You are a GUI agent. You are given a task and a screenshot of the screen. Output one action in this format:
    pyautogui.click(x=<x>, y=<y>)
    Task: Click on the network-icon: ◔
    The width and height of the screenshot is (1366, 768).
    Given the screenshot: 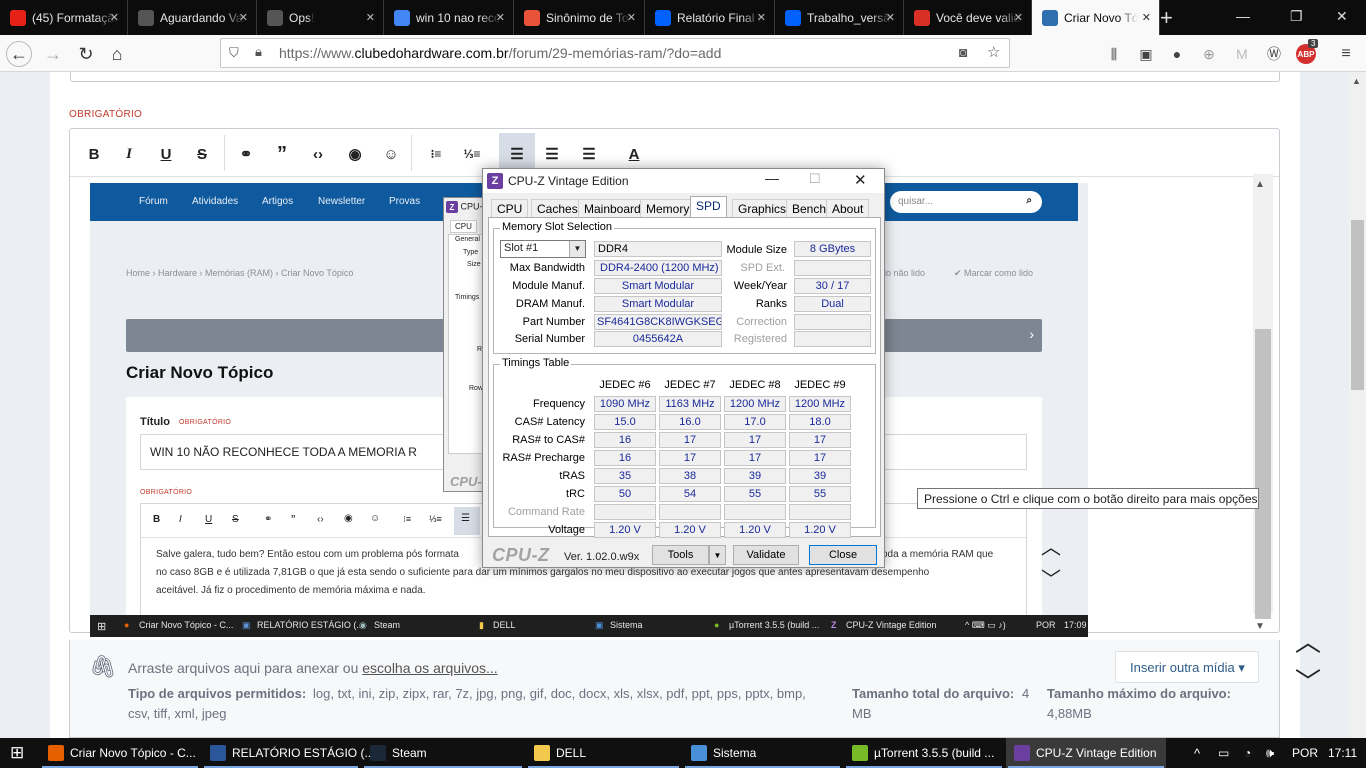 What is the action you would take?
    pyautogui.click(x=1247, y=753)
    